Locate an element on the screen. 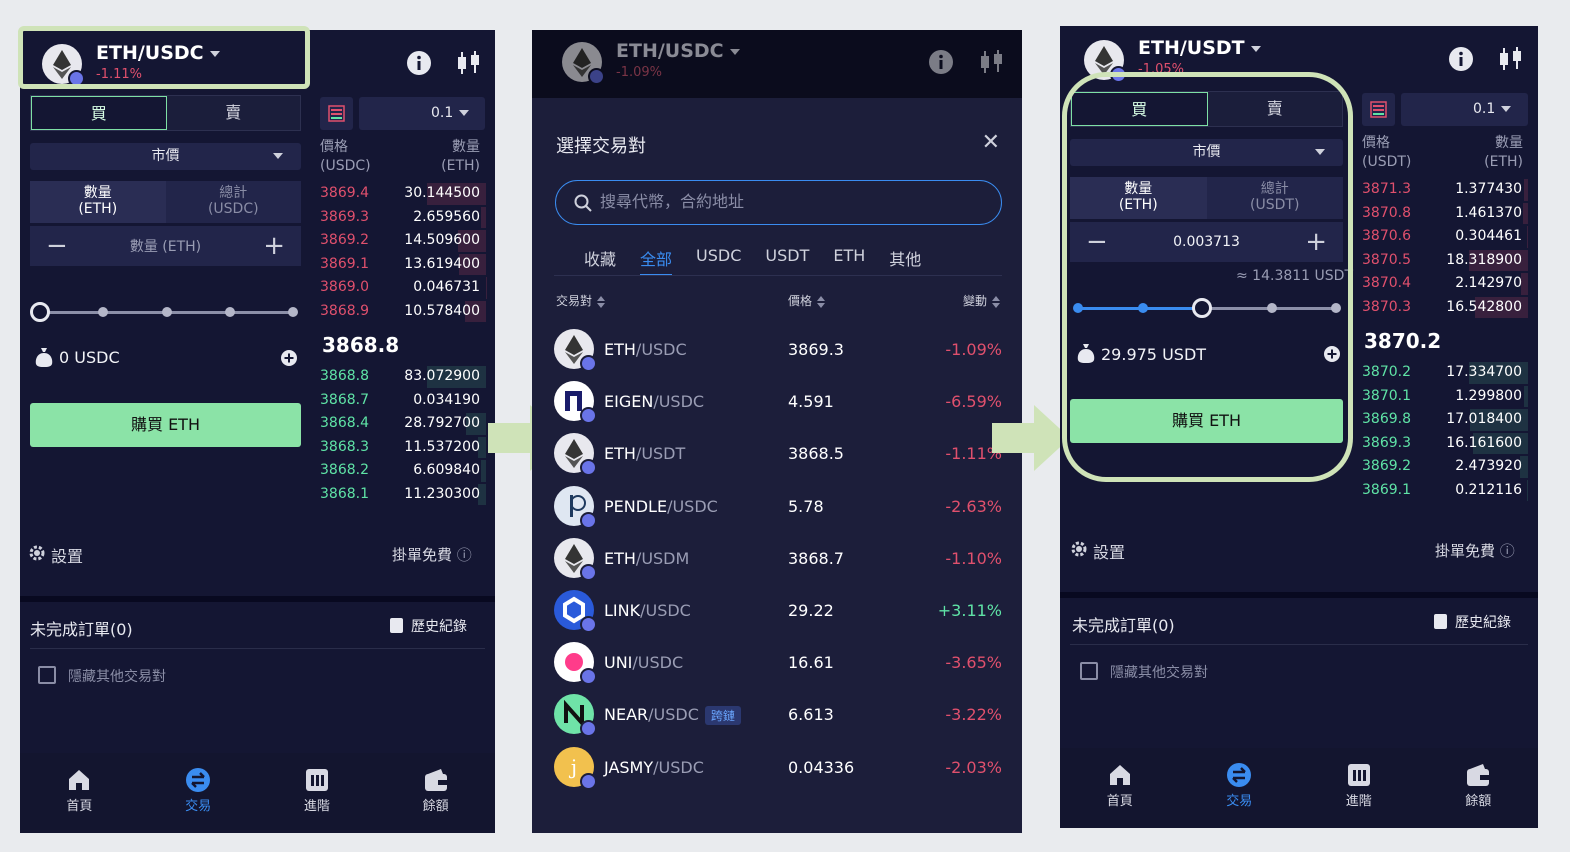  near-coin-icon is located at coordinates (575, 716).